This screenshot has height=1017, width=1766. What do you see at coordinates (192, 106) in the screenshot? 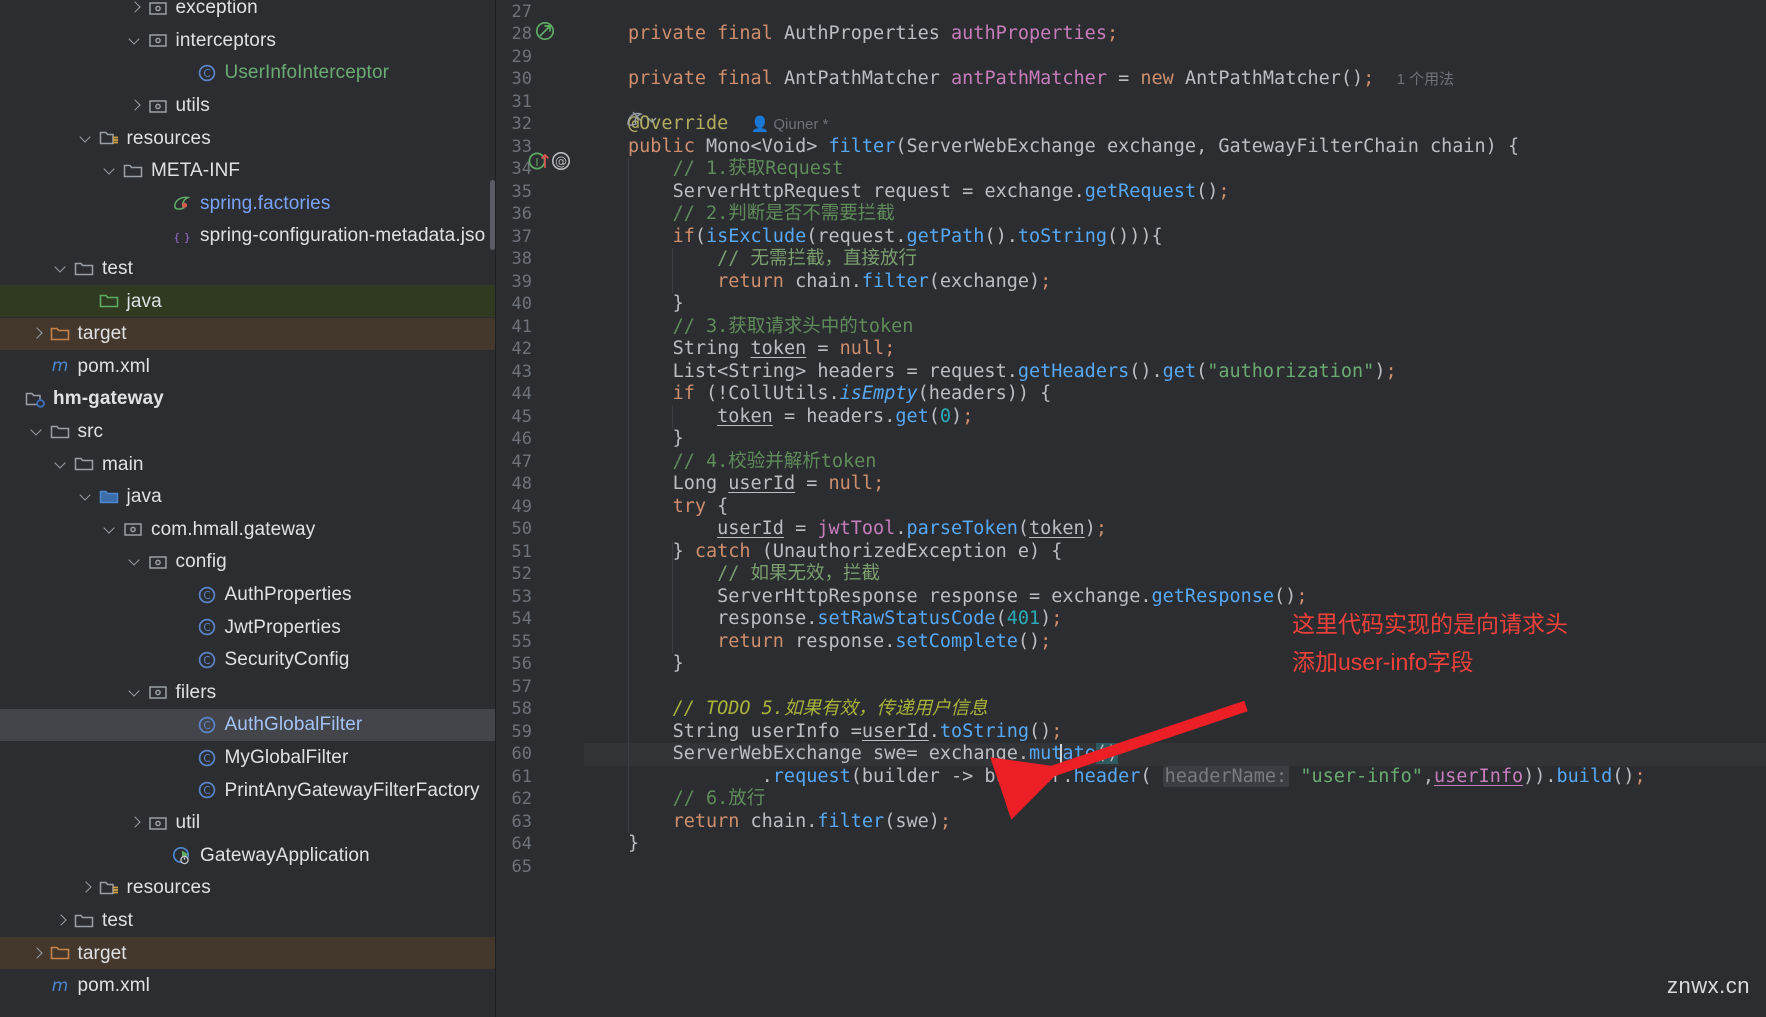
I see `tree-item-label: utils` at bounding box center [192, 106].